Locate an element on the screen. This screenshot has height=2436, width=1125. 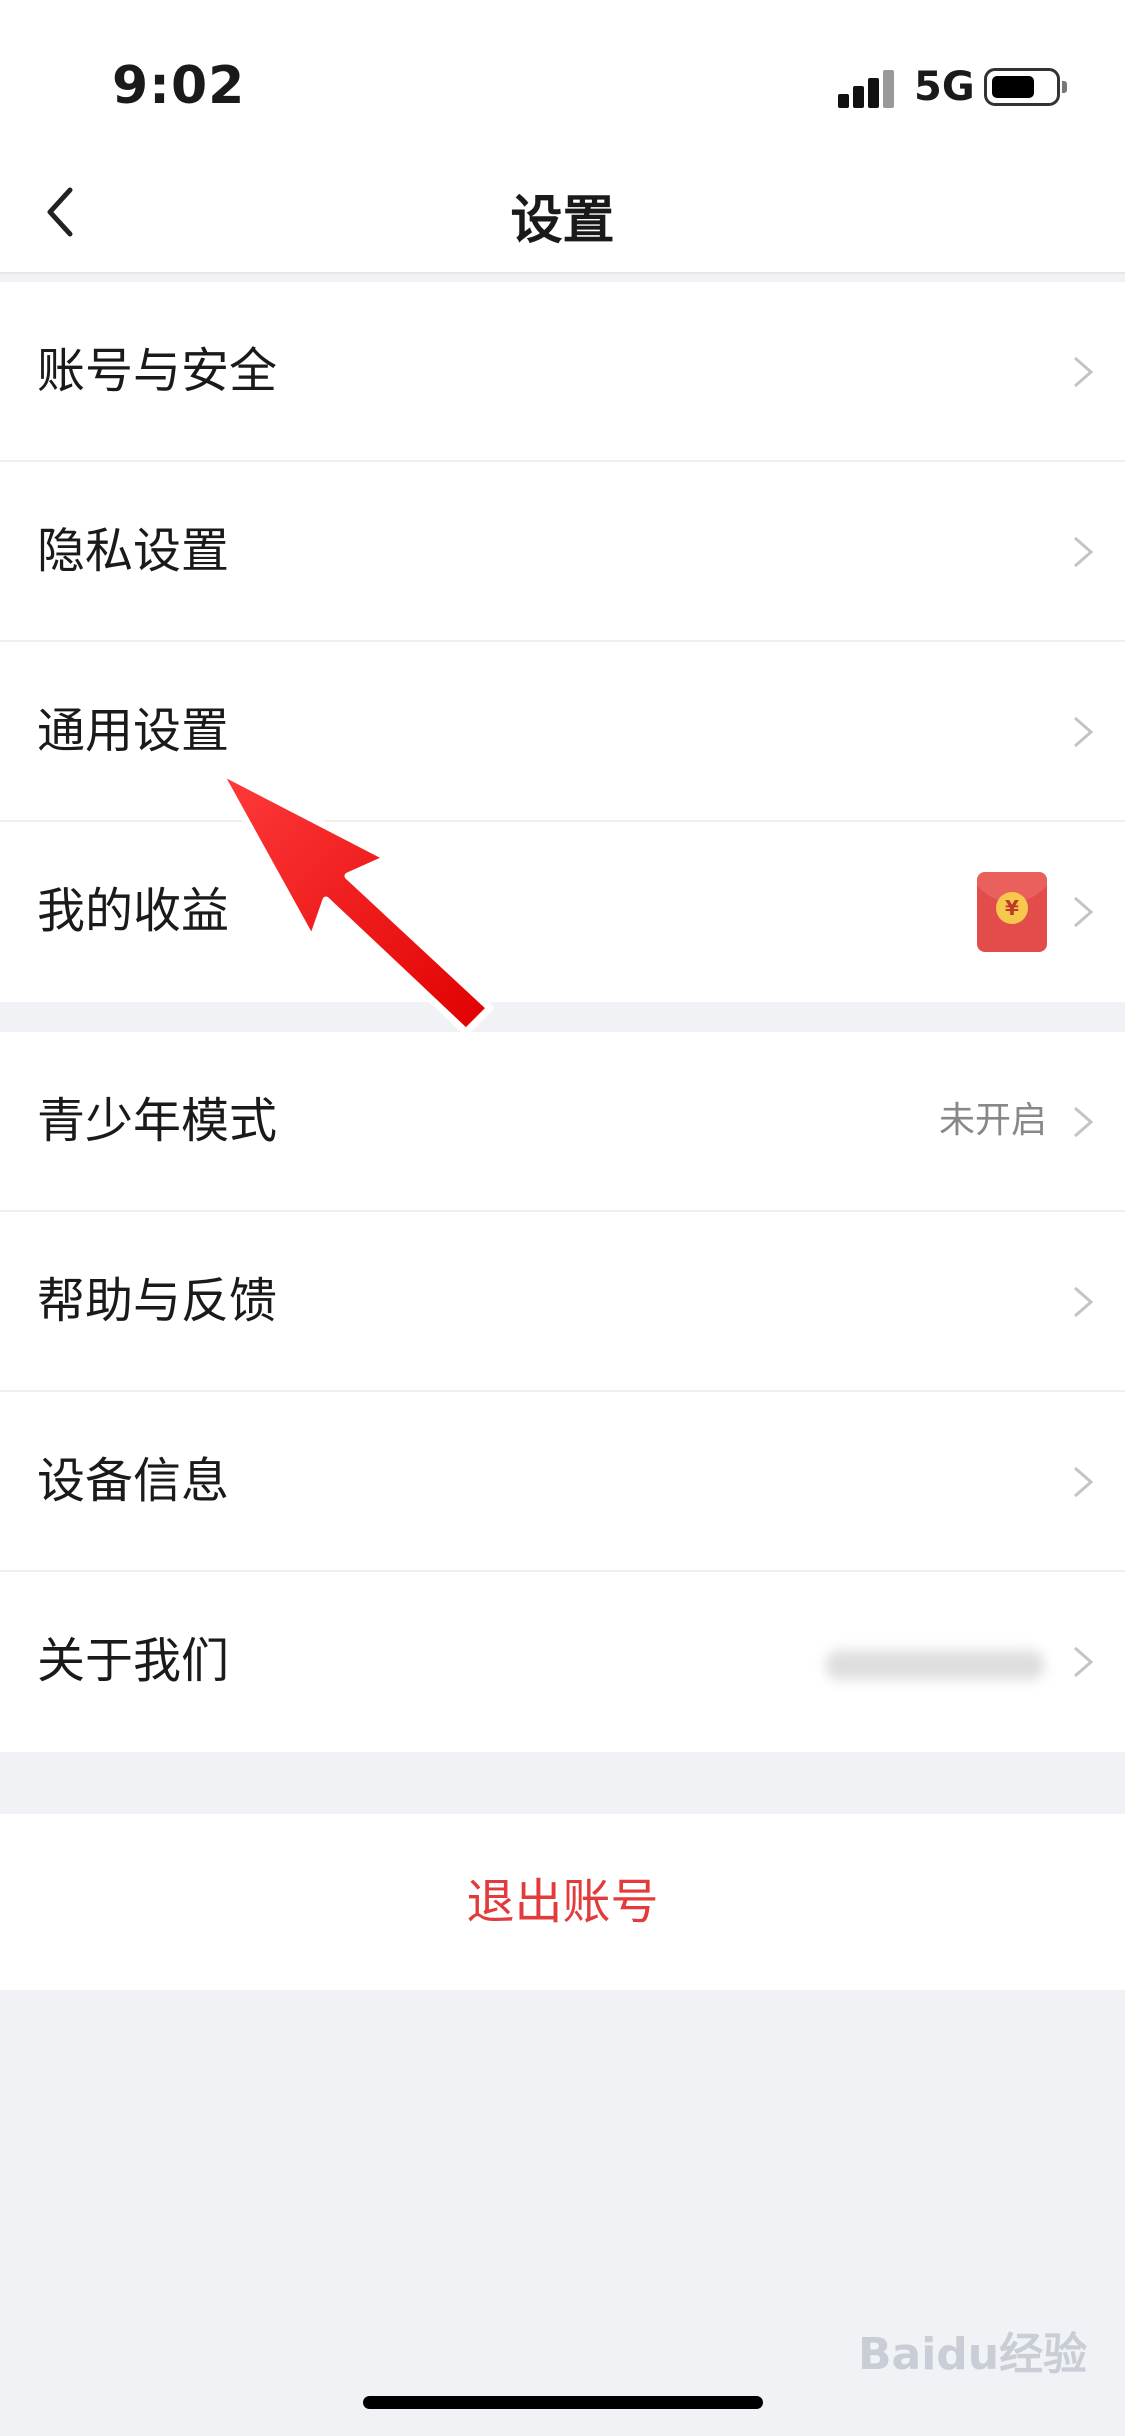
signal-icon is located at coordinates (868, 88).